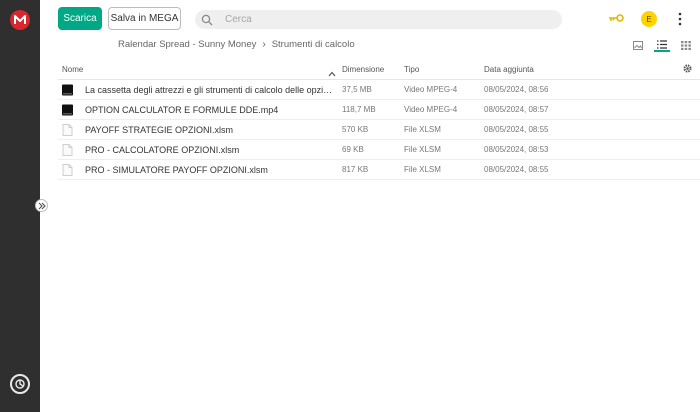 Image resolution: width=700 pixels, height=412 pixels. I want to click on file-name-cell: PRO - CALCOLATORE OPZIONI.xlsm, so click(199, 149).